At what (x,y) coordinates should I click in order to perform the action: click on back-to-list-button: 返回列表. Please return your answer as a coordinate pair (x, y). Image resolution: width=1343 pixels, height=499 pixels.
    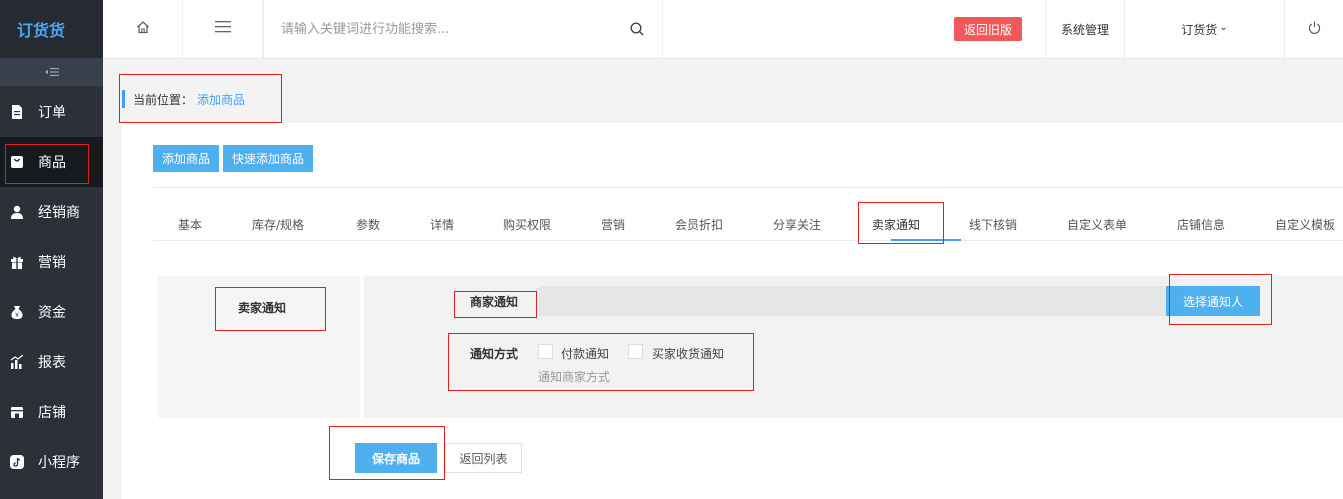
    Looking at the image, I should click on (483, 458).